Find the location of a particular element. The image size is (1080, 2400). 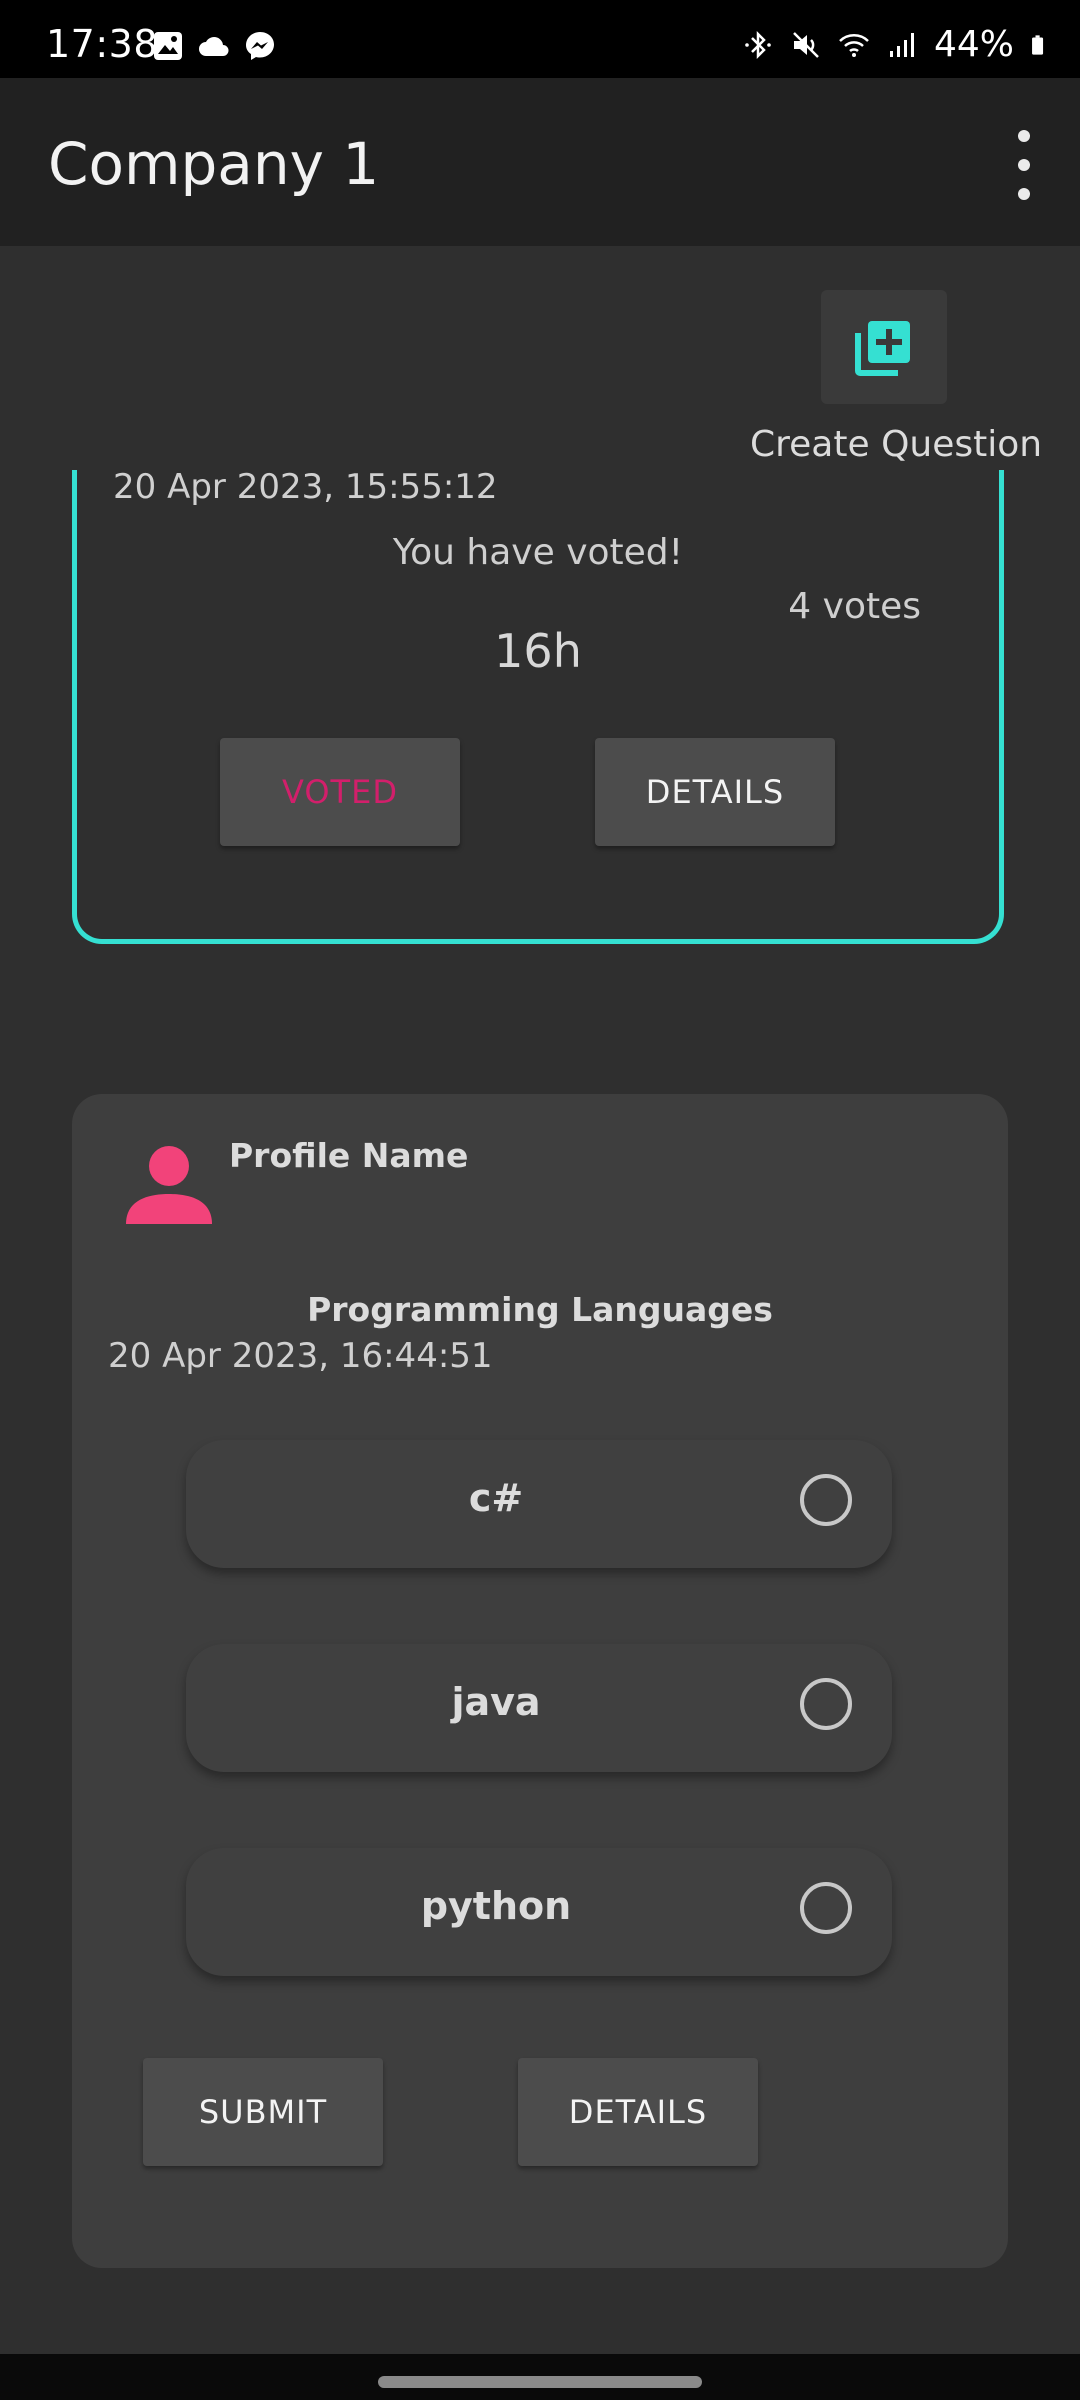

bluetooth-icon is located at coordinates (758, 44).